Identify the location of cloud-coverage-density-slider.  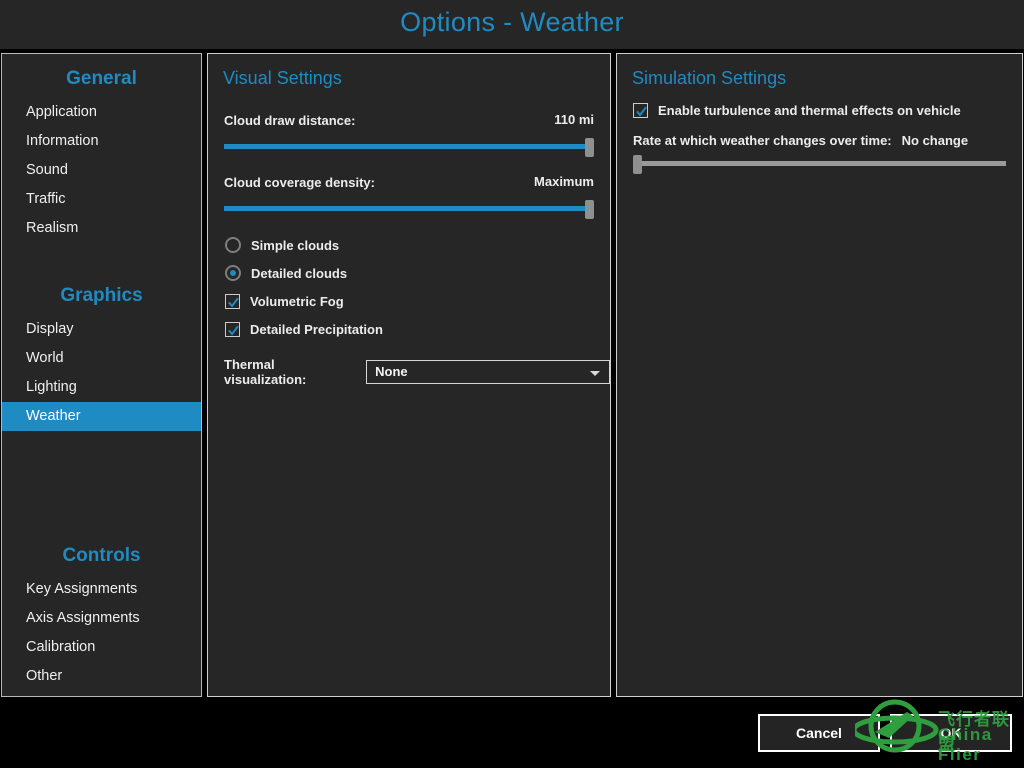
(409, 209).